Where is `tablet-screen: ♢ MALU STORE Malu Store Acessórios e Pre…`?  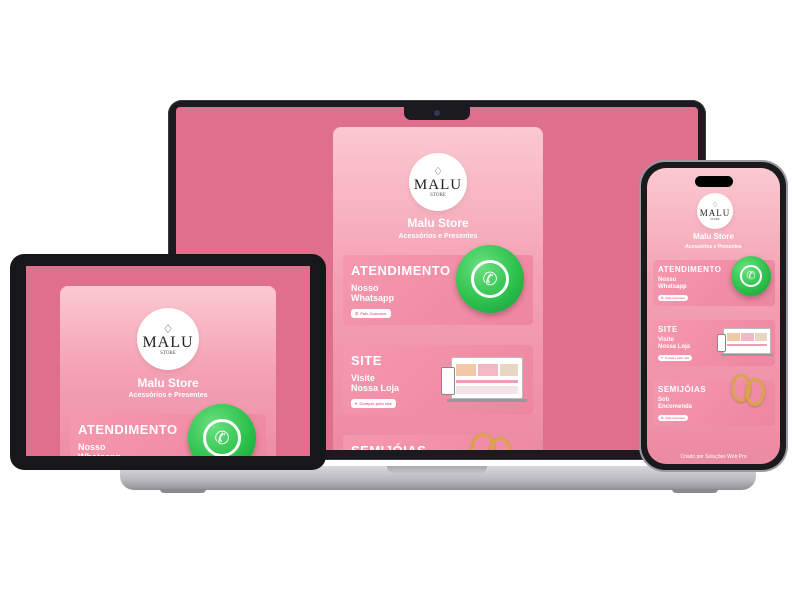
tablet-screen: ♢ MALU STORE Malu Store Acessórios e Pre… is located at coordinates (168, 361).